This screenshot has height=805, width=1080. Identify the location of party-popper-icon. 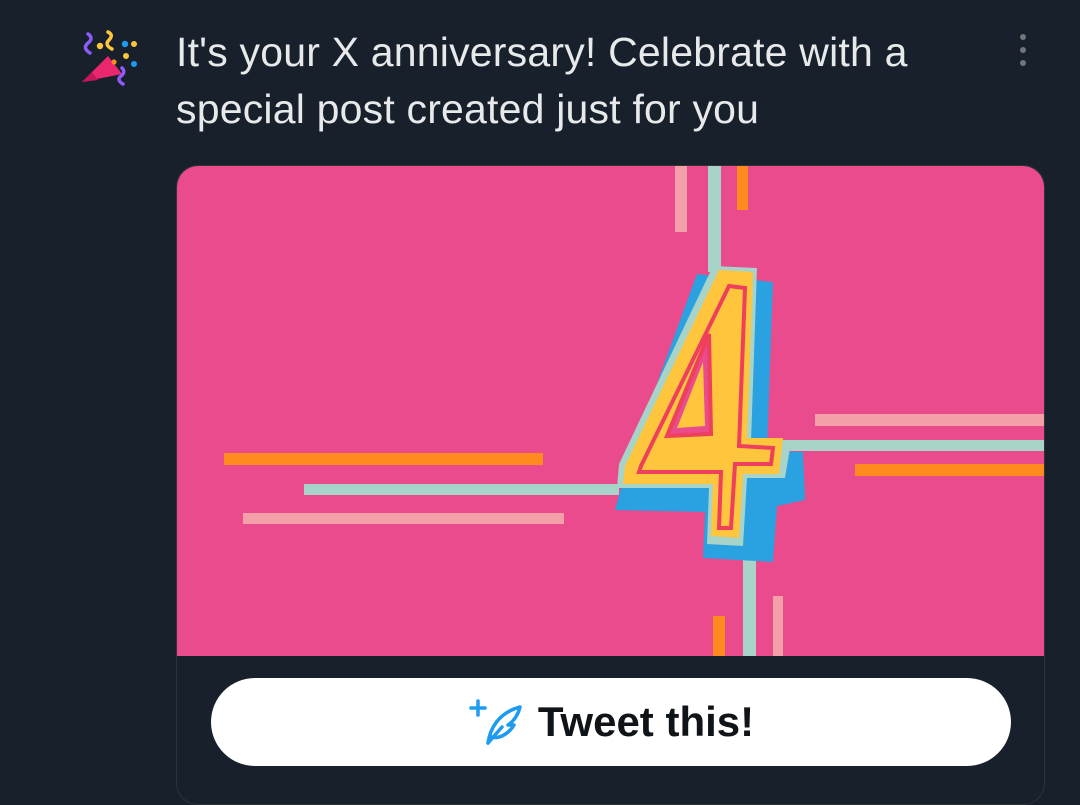
(114, 61).